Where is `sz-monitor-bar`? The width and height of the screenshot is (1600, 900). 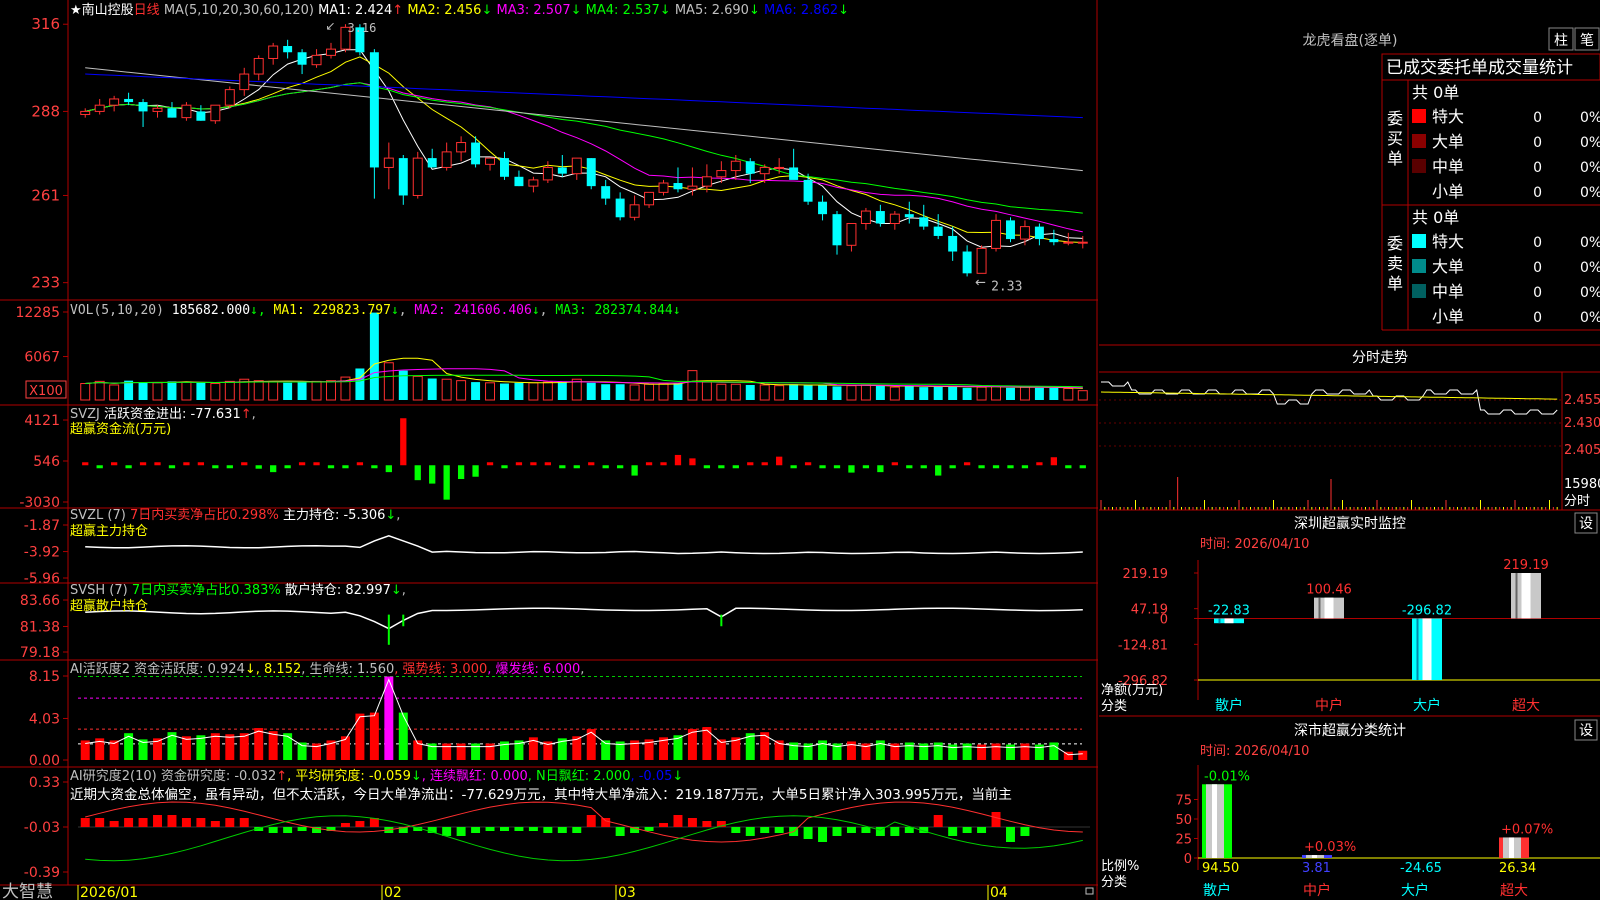 sz-monitor-bar is located at coordinates (1526, 596).